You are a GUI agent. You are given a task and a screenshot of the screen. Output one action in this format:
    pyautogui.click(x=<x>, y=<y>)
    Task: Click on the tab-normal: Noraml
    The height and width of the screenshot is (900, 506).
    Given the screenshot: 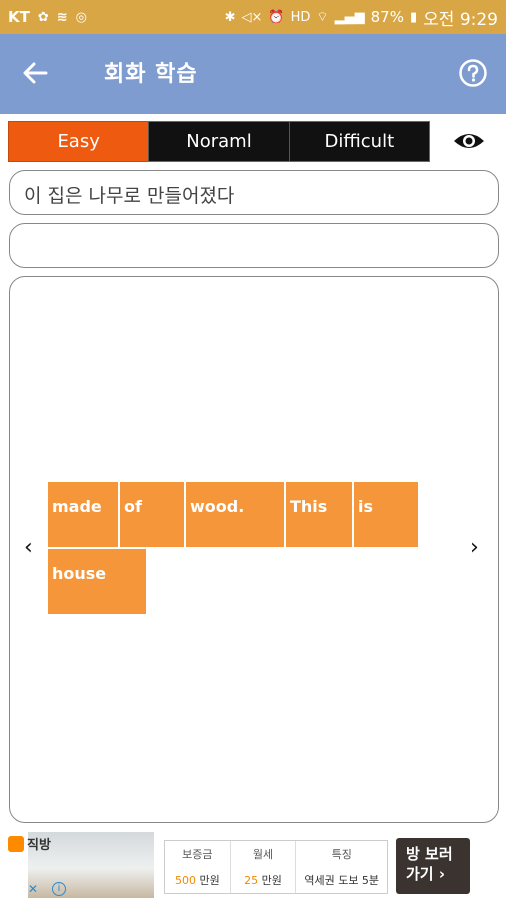 What is the action you would take?
    pyautogui.click(x=218, y=141)
    